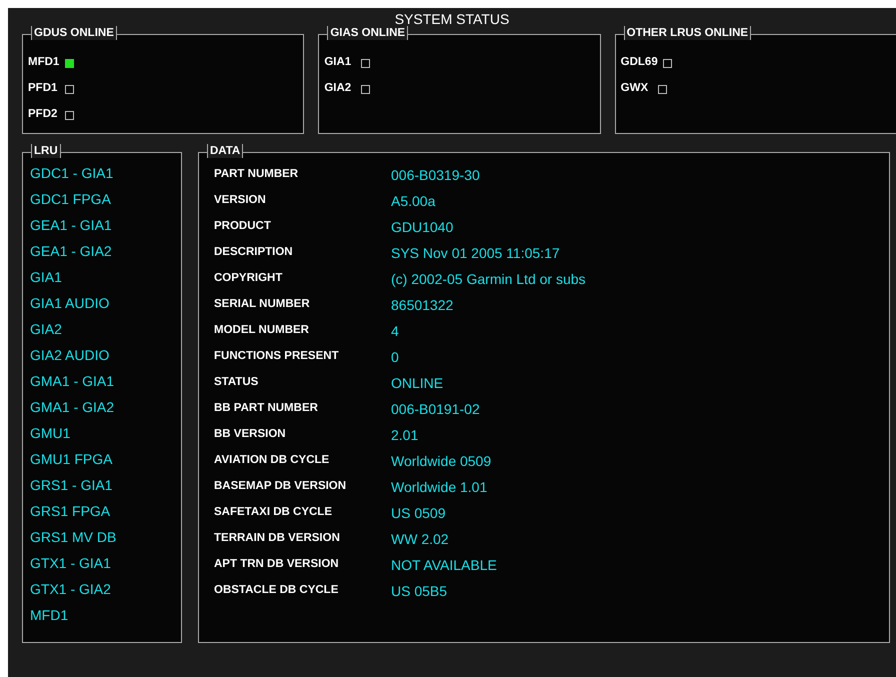  Describe the element at coordinates (105, 589) in the screenshot. I see `lru-item: GTX1 - GIA2` at that location.